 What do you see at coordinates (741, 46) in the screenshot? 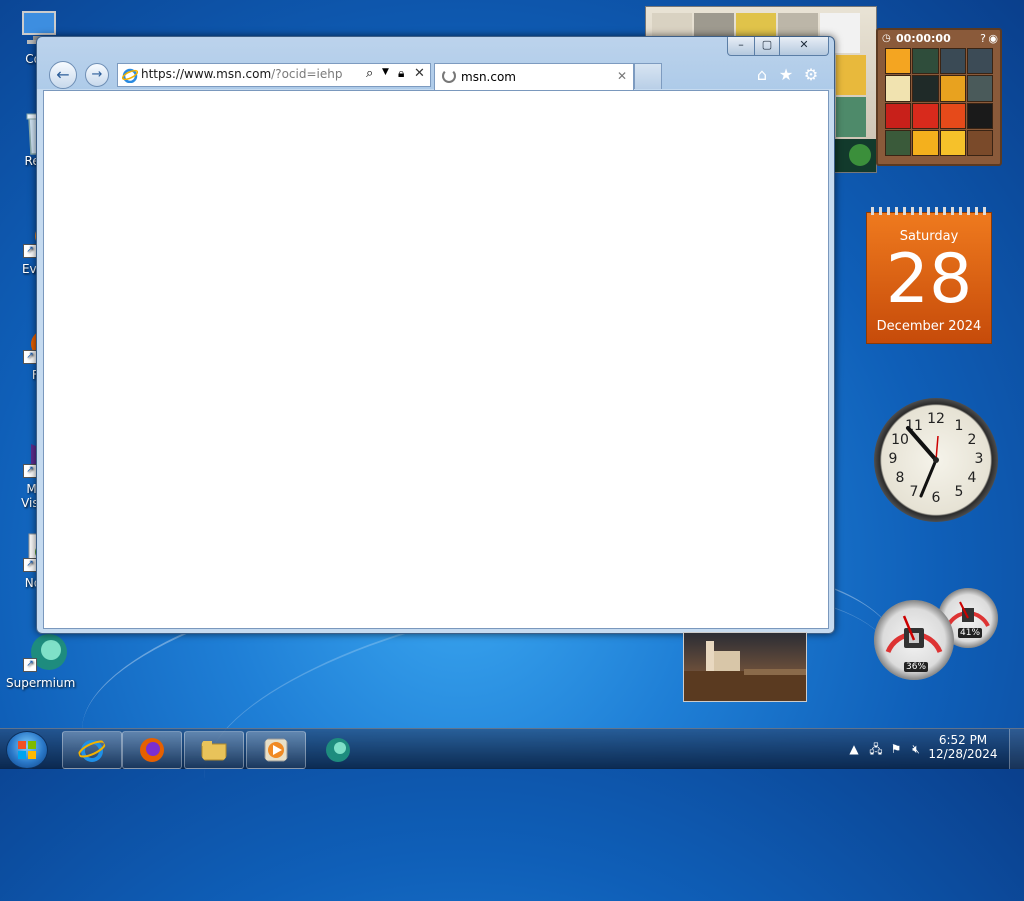
I see `minimize-button: –` at bounding box center [741, 46].